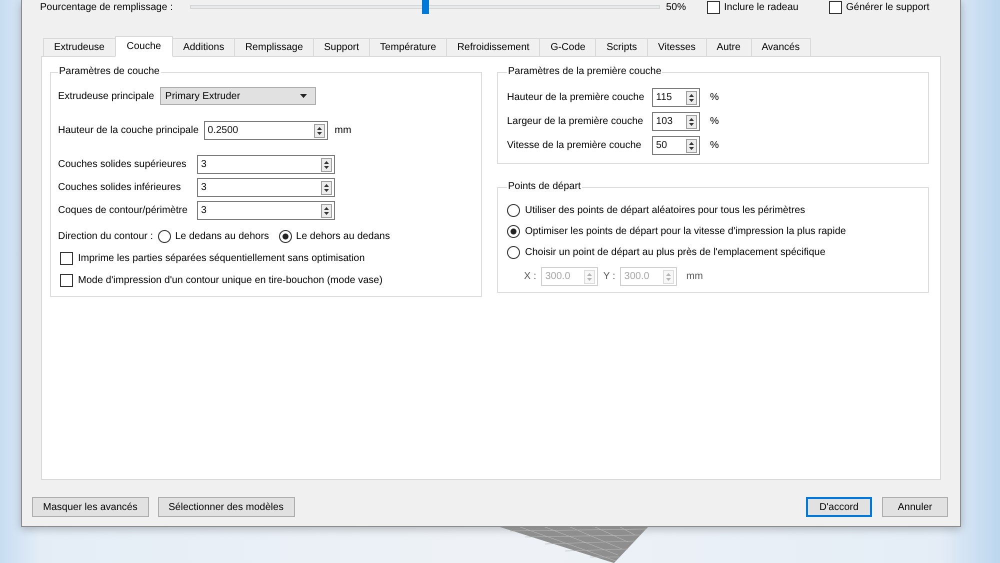 This screenshot has width=1000, height=563. Describe the element at coordinates (79, 47) in the screenshot. I see `tab: Extrudeuse` at that location.